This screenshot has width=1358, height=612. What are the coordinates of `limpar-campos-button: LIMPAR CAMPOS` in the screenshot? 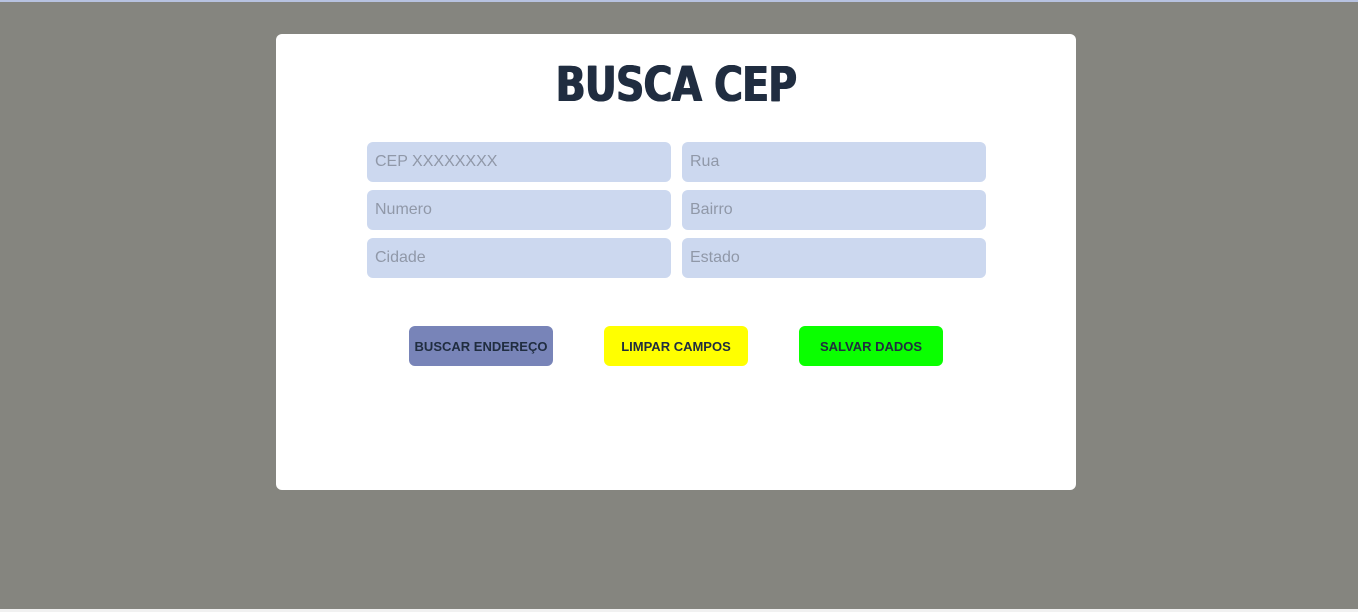 It's located at (676, 346).